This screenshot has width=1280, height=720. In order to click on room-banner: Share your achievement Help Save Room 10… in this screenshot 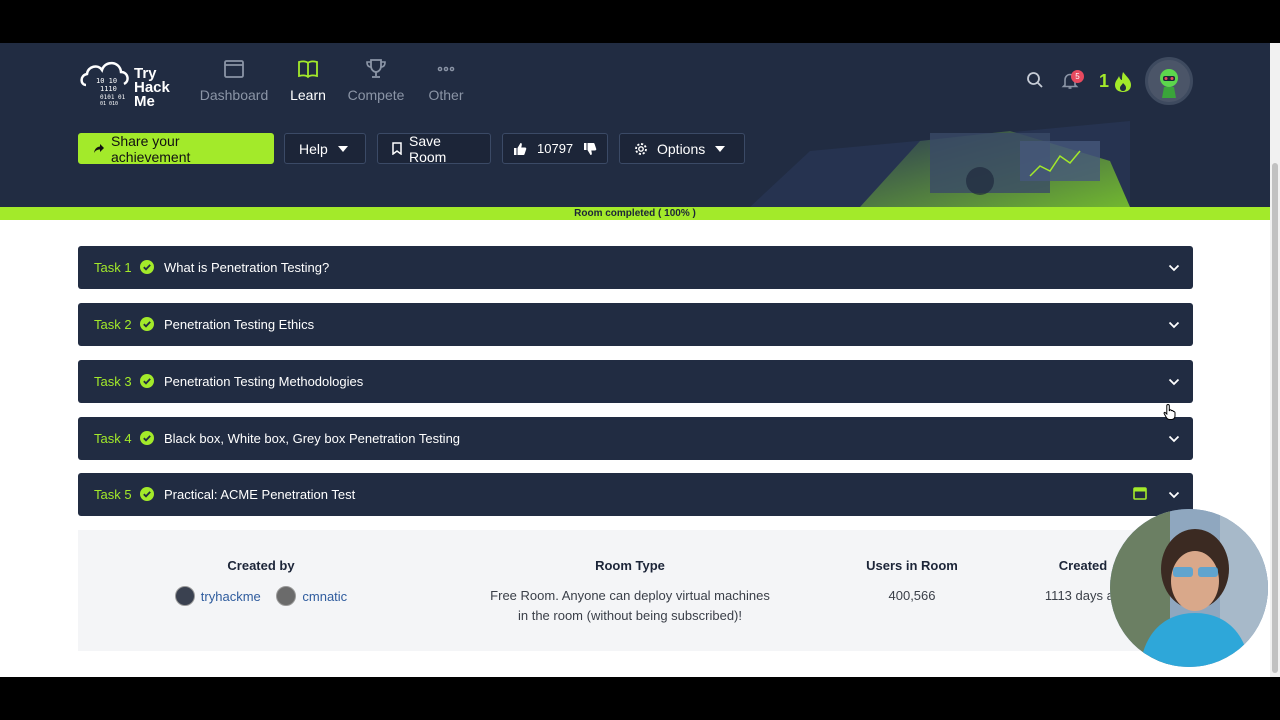, I will do `click(635, 164)`.